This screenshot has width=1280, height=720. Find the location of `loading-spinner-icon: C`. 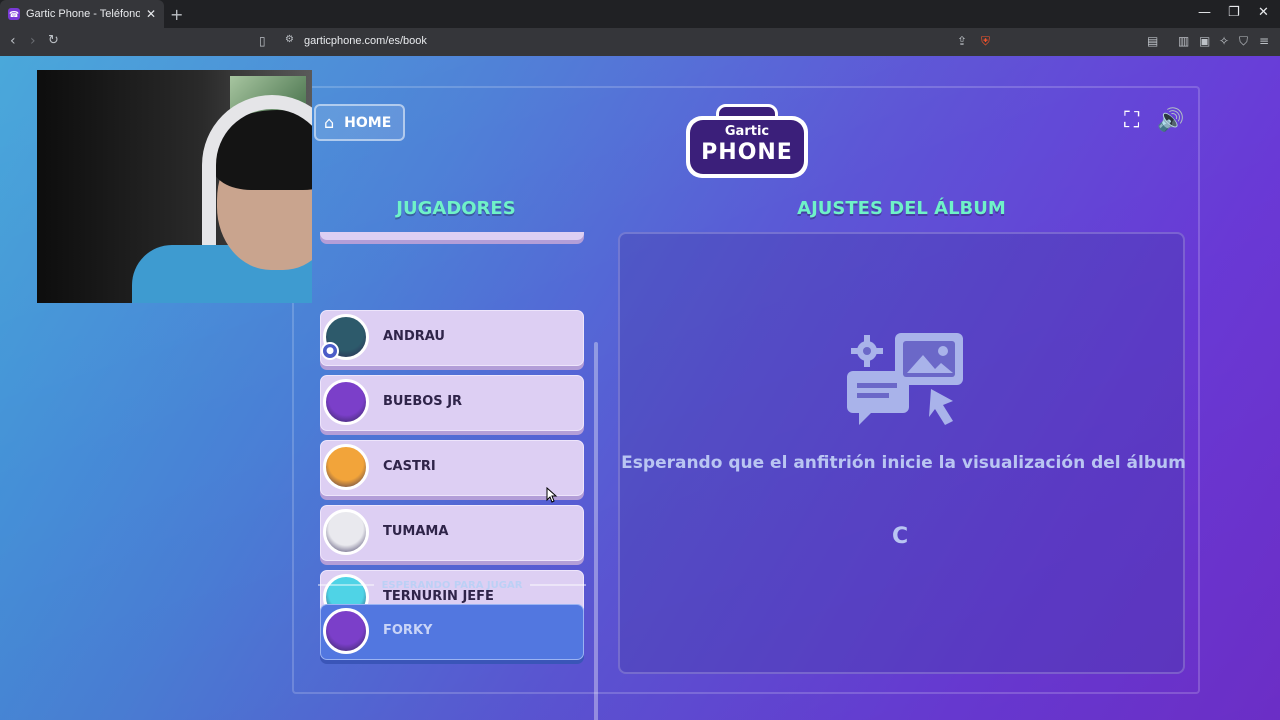

loading-spinner-icon: C is located at coordinates (900, 536).